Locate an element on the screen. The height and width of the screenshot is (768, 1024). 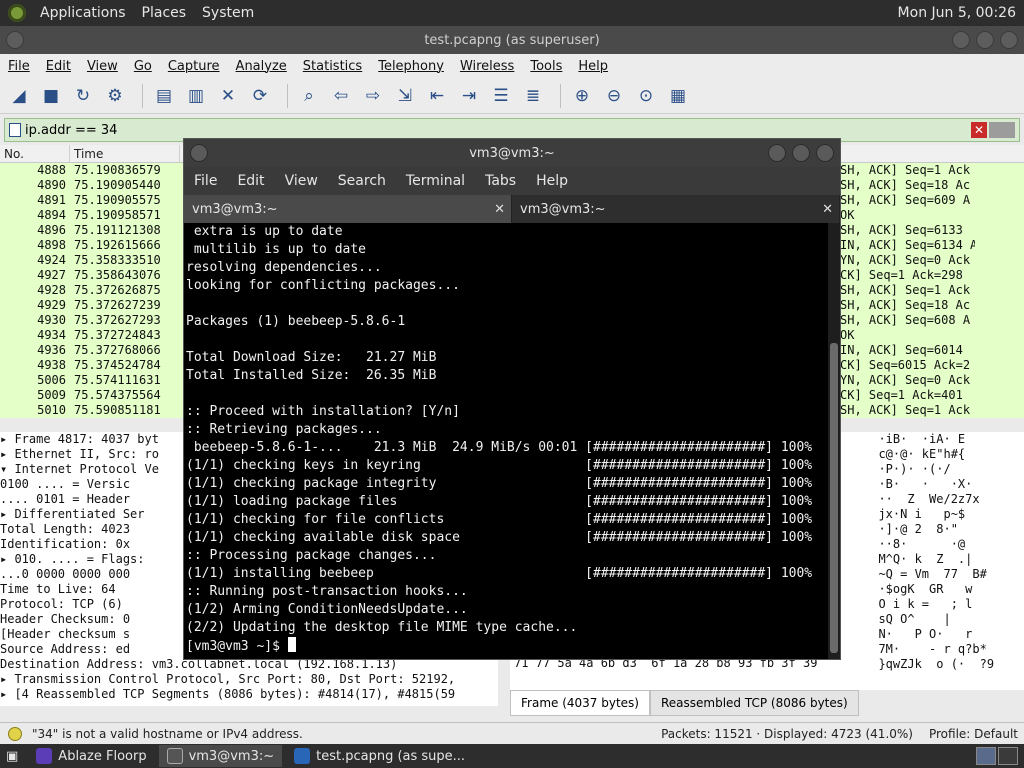
menu-view: View is located at coordinates (102, 66).